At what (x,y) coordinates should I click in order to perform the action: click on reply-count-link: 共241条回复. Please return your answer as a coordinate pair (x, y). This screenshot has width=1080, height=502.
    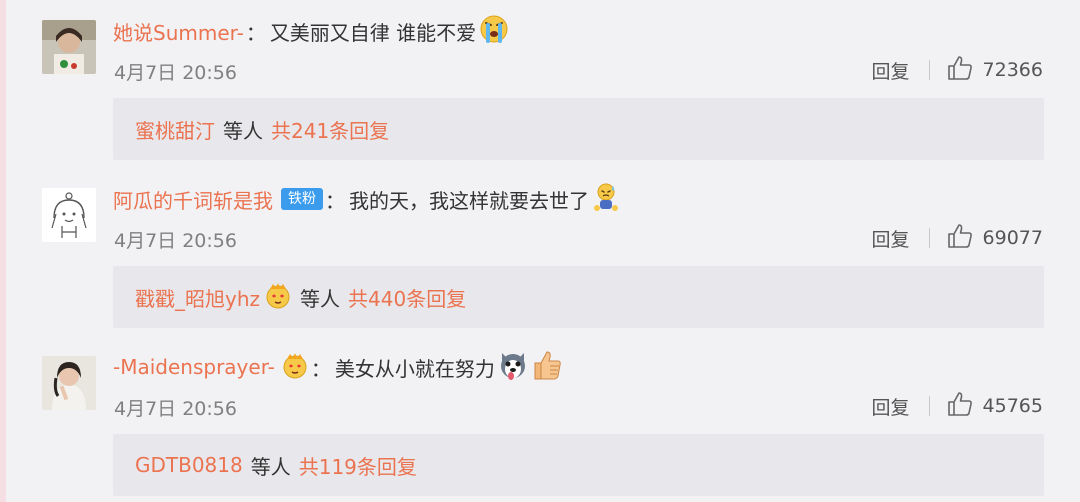
    Looking at the image, I should click on (330, 129).